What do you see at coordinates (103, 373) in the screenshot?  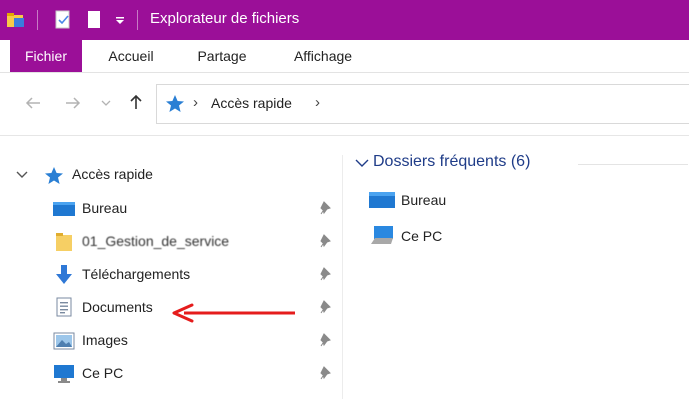 I see `nav-item-label: Ce PC` at bounding box center [103, 373].